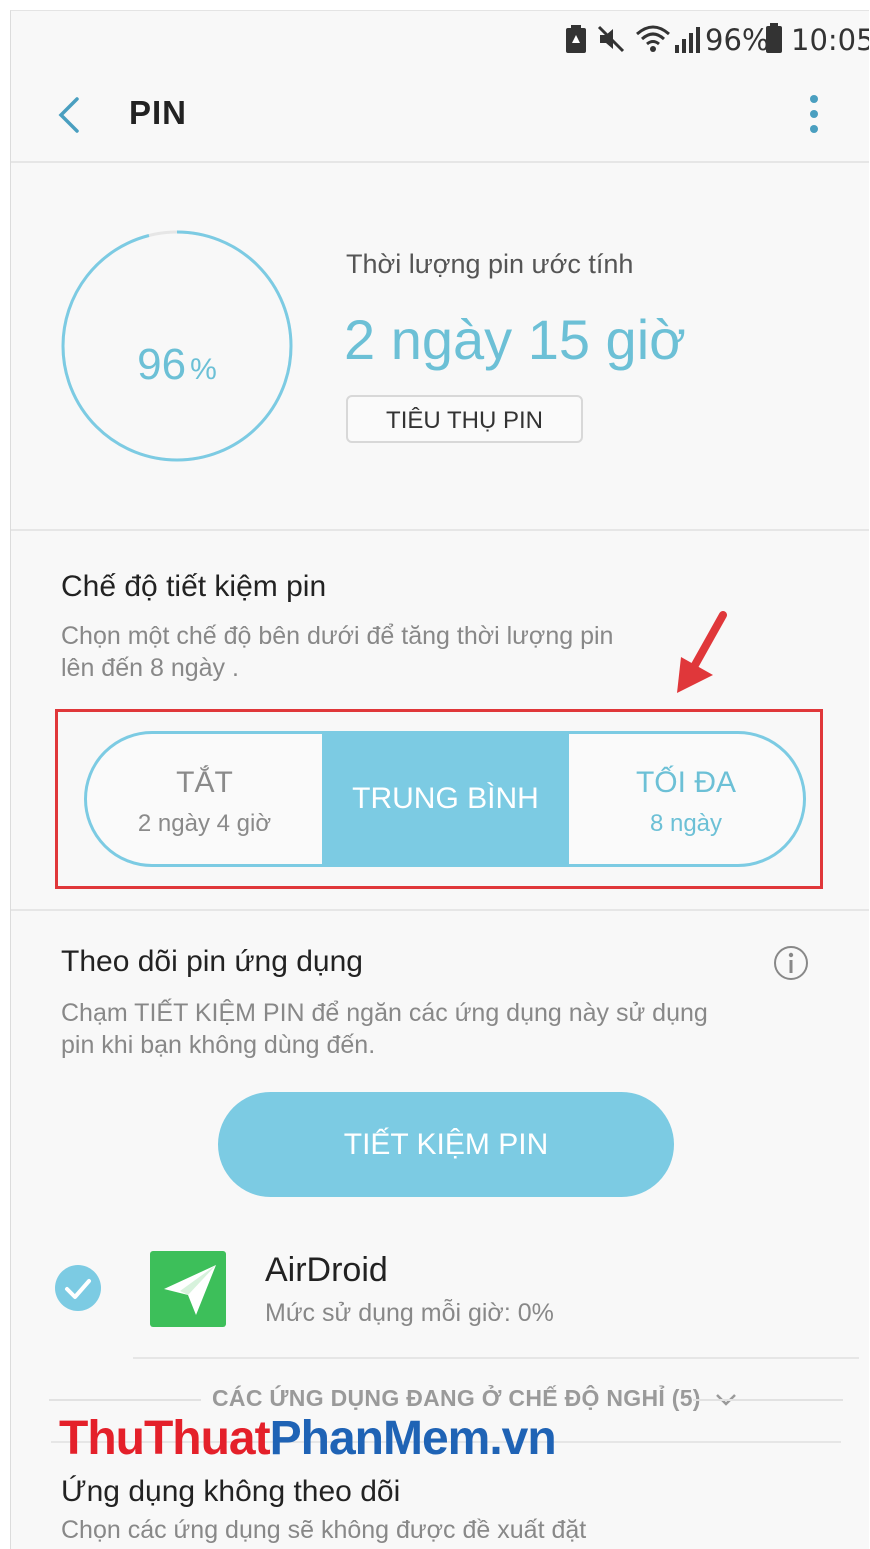 This screenshot has width=870, height=1549. I want to click on mute-icon, so click(611, 39).